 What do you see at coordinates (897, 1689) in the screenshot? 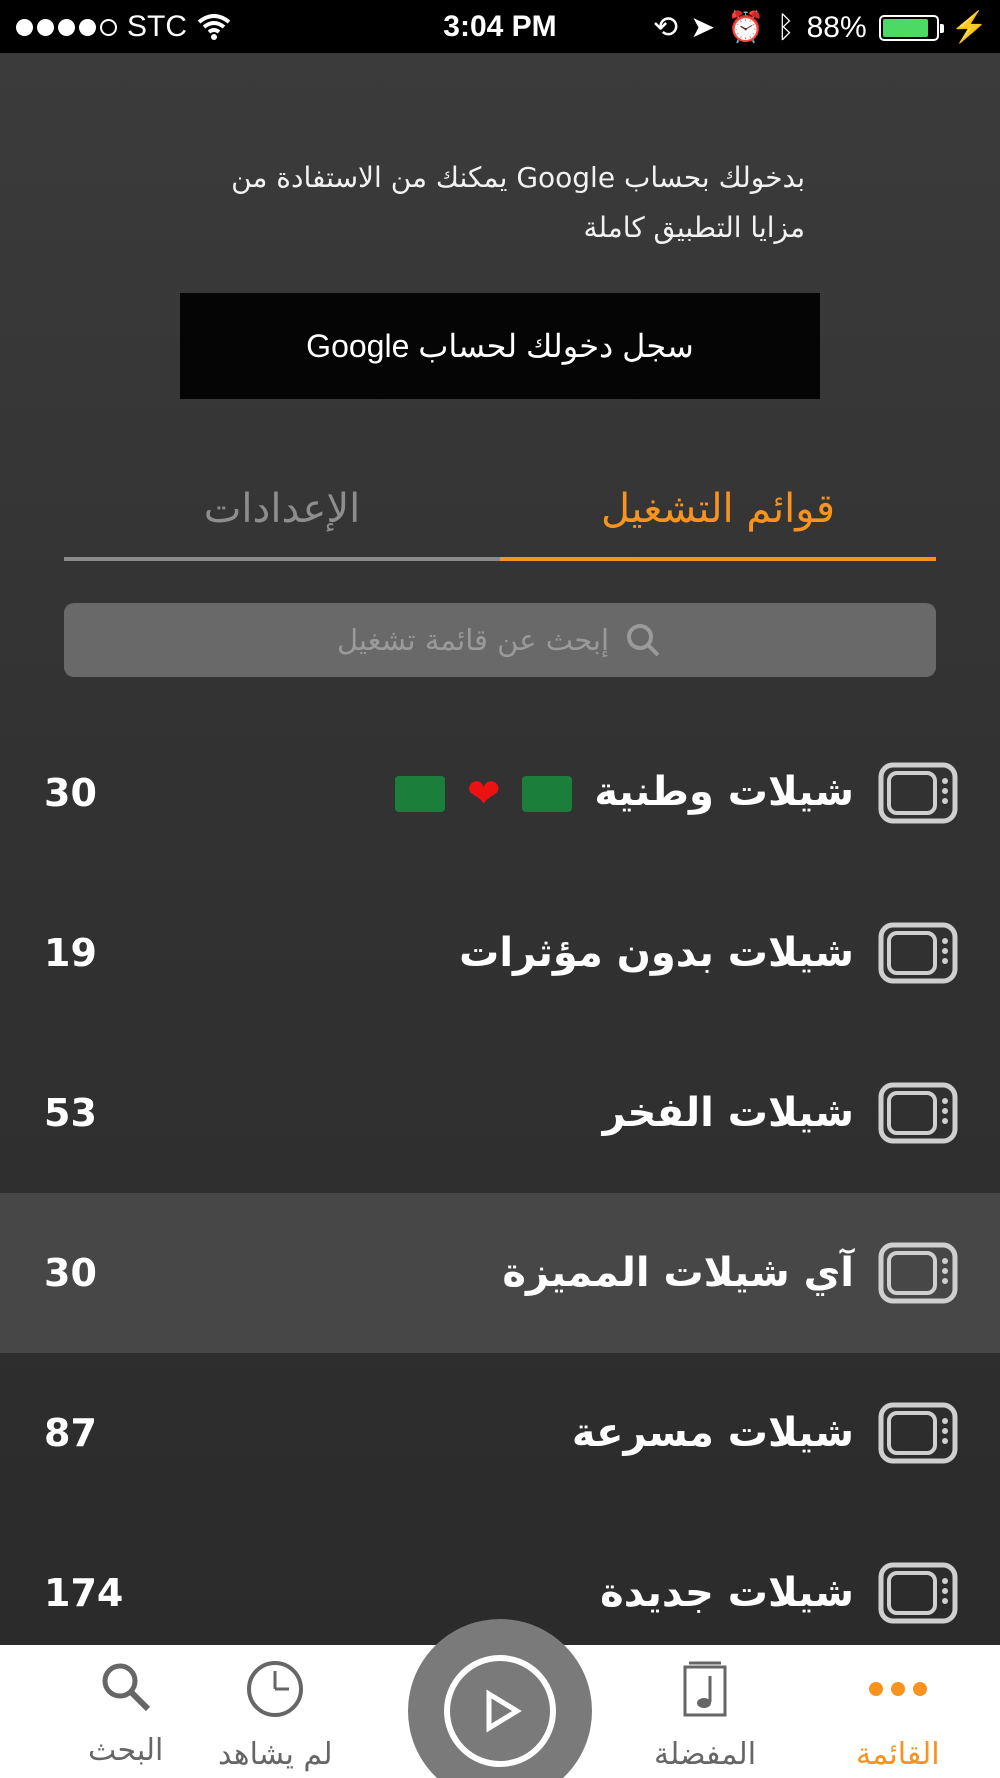
I see `more-dots-icon` at bounding box center [897, 1689].